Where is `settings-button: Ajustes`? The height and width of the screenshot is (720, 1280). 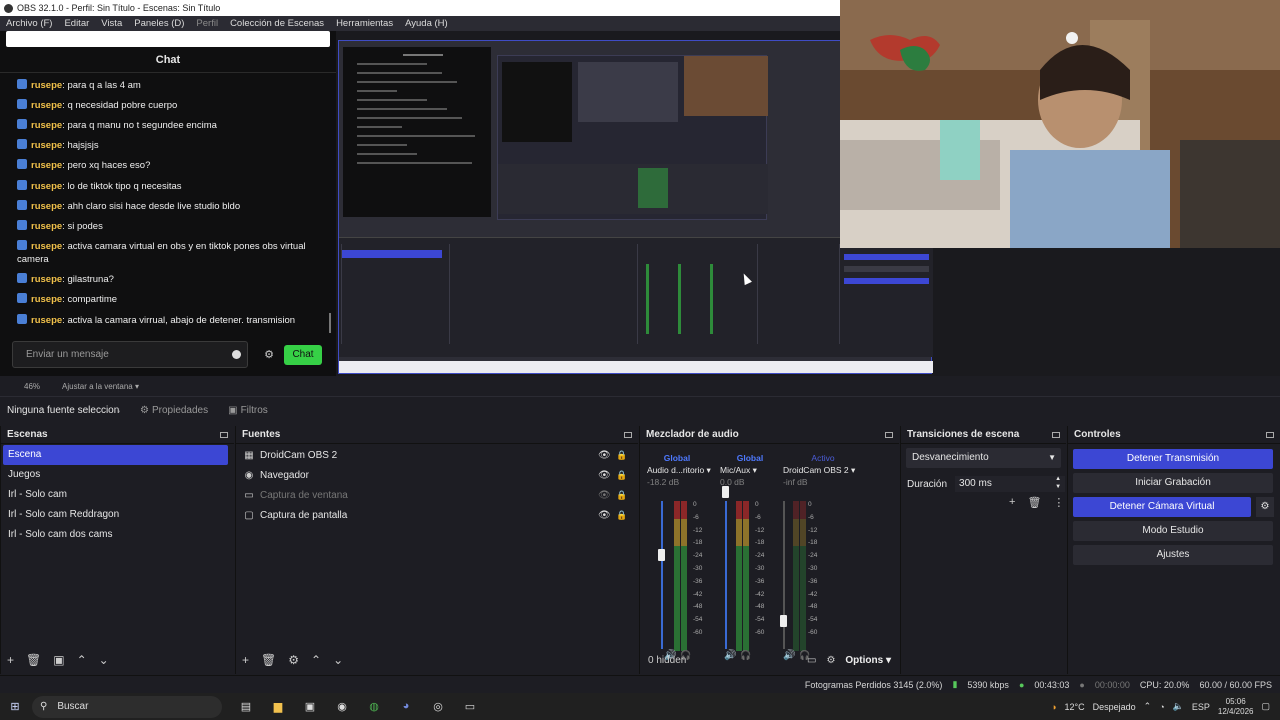
settings-button: Ajustes is located at coordinates (1173, 555).